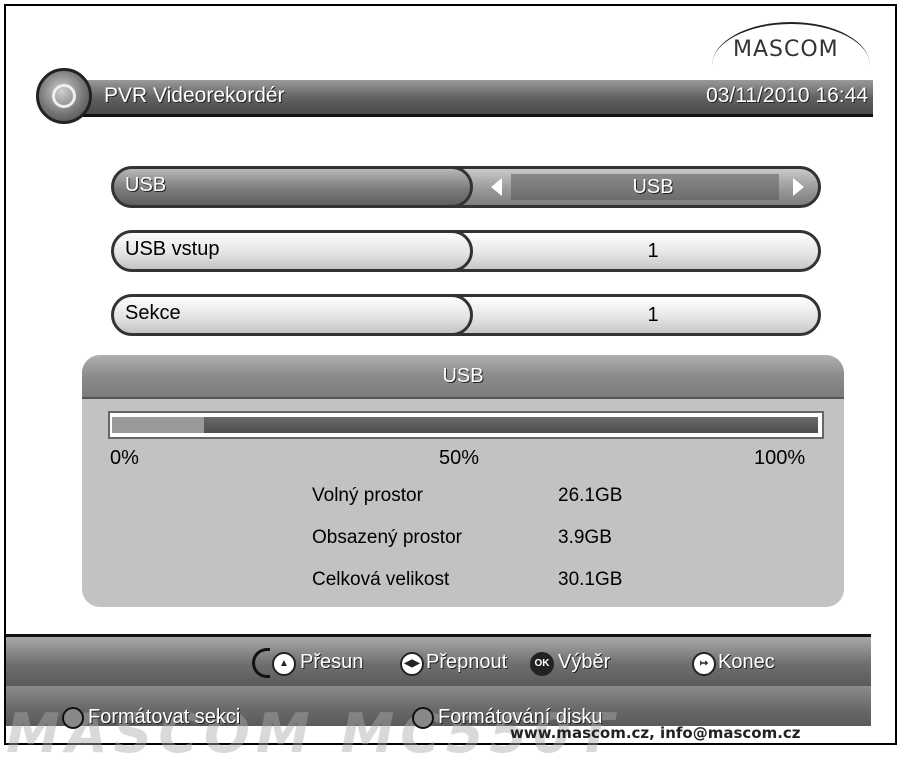 This screenshot has height=765, width=901. What do you see at coordinates (124, 458) in the screenshot?
I see `tick-label-0: 0%` at bounding box center [124, 458].